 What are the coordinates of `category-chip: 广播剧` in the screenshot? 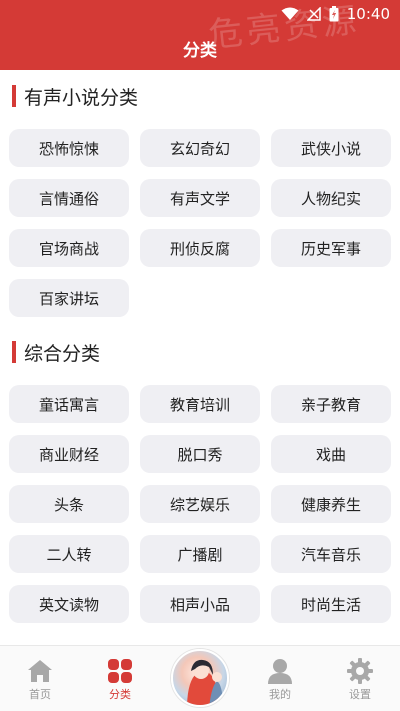 It's located at (200, 554).